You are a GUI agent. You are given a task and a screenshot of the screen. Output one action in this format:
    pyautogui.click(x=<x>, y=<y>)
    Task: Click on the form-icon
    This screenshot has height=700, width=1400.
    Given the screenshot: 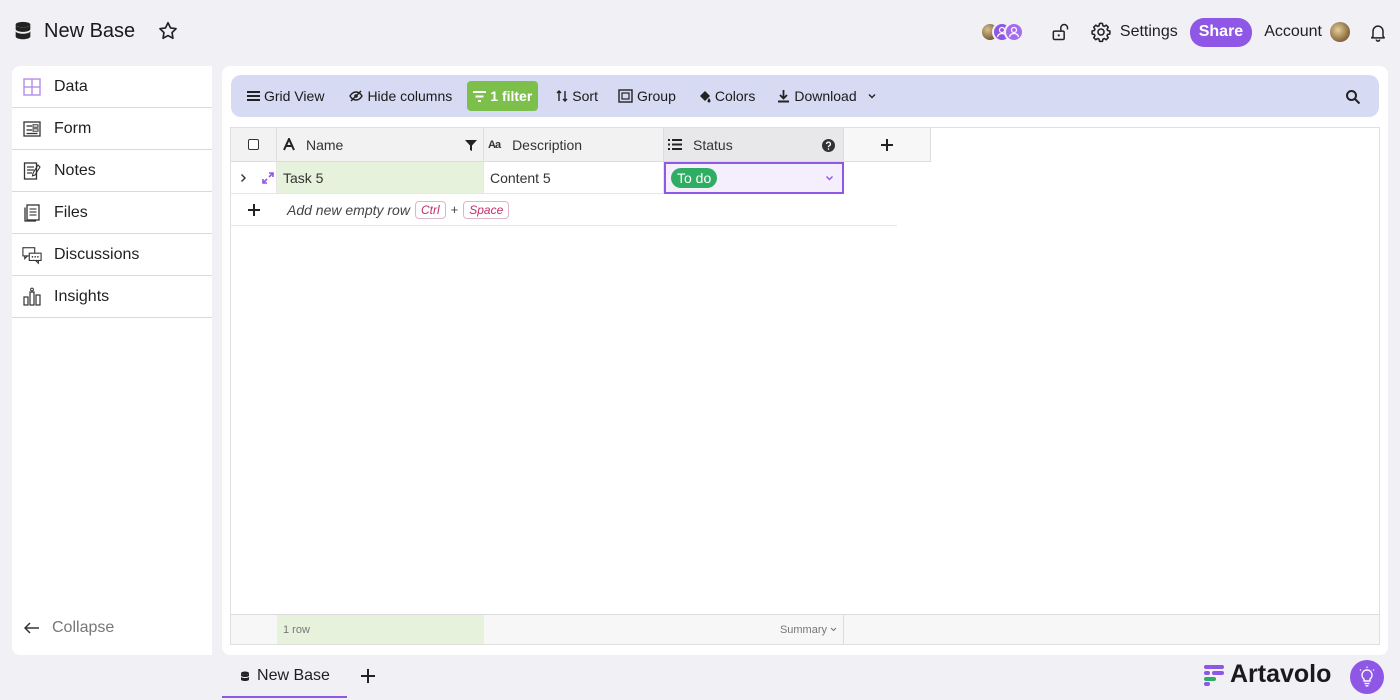 What is the action you would take?
    pyautogui.click(x=32, y=128)
    